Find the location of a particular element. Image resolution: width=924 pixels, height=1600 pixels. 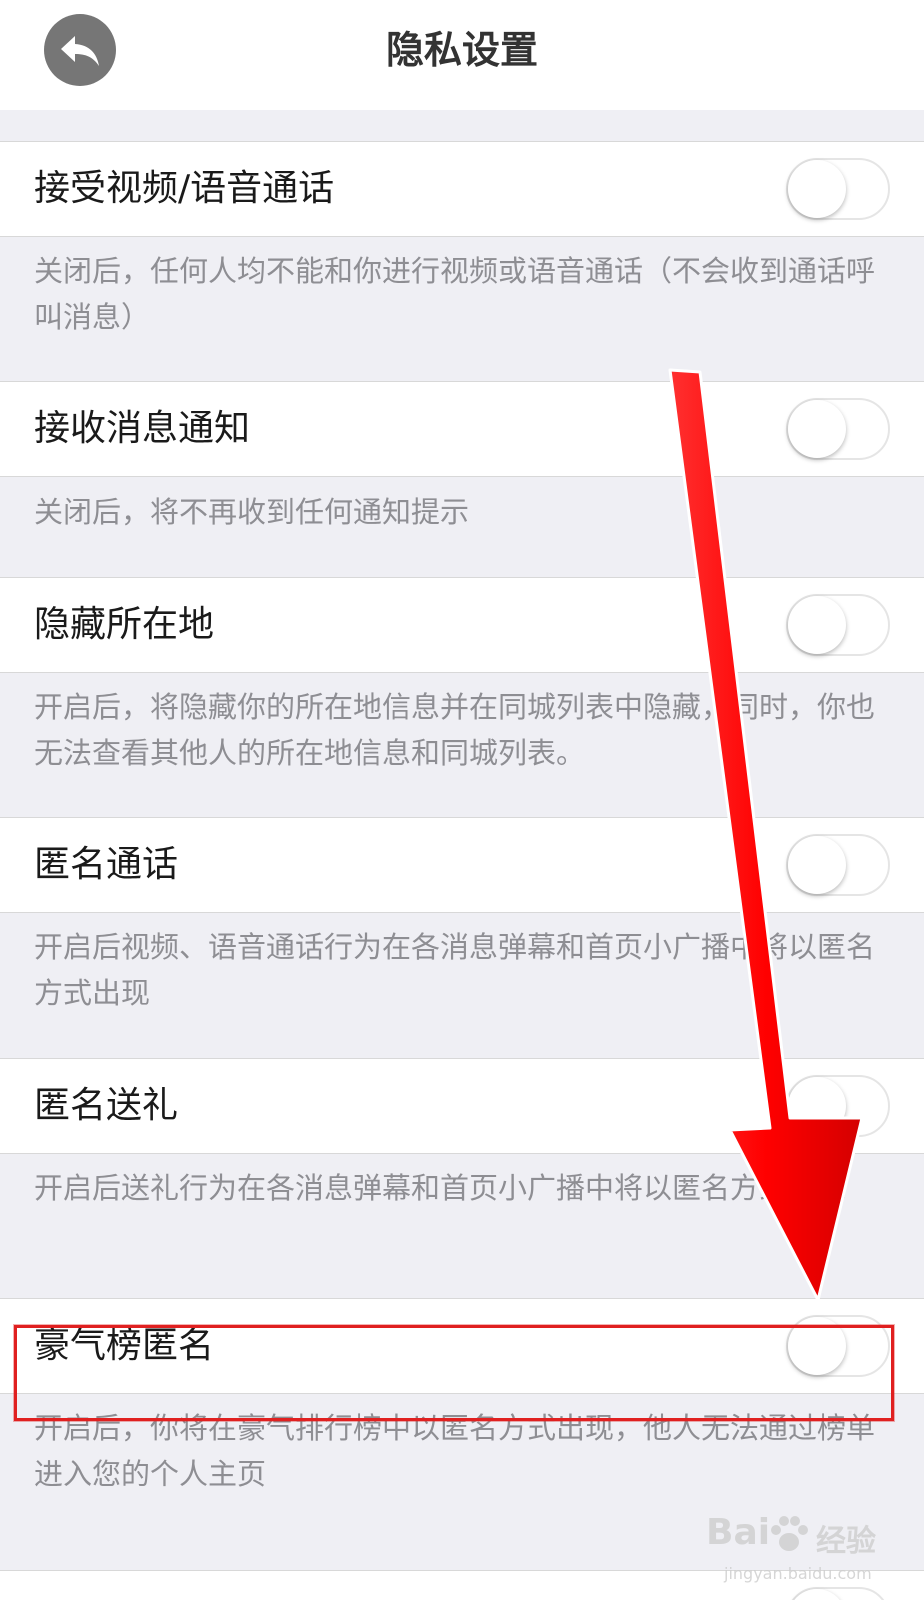

setting-label: 接受视频/语音通话 is located at coordinates (184, 188).